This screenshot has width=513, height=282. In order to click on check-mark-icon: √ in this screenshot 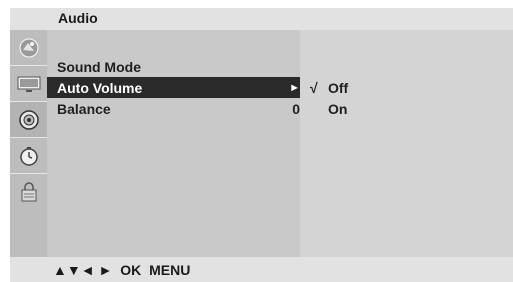, I will do `click(314, 88)`.